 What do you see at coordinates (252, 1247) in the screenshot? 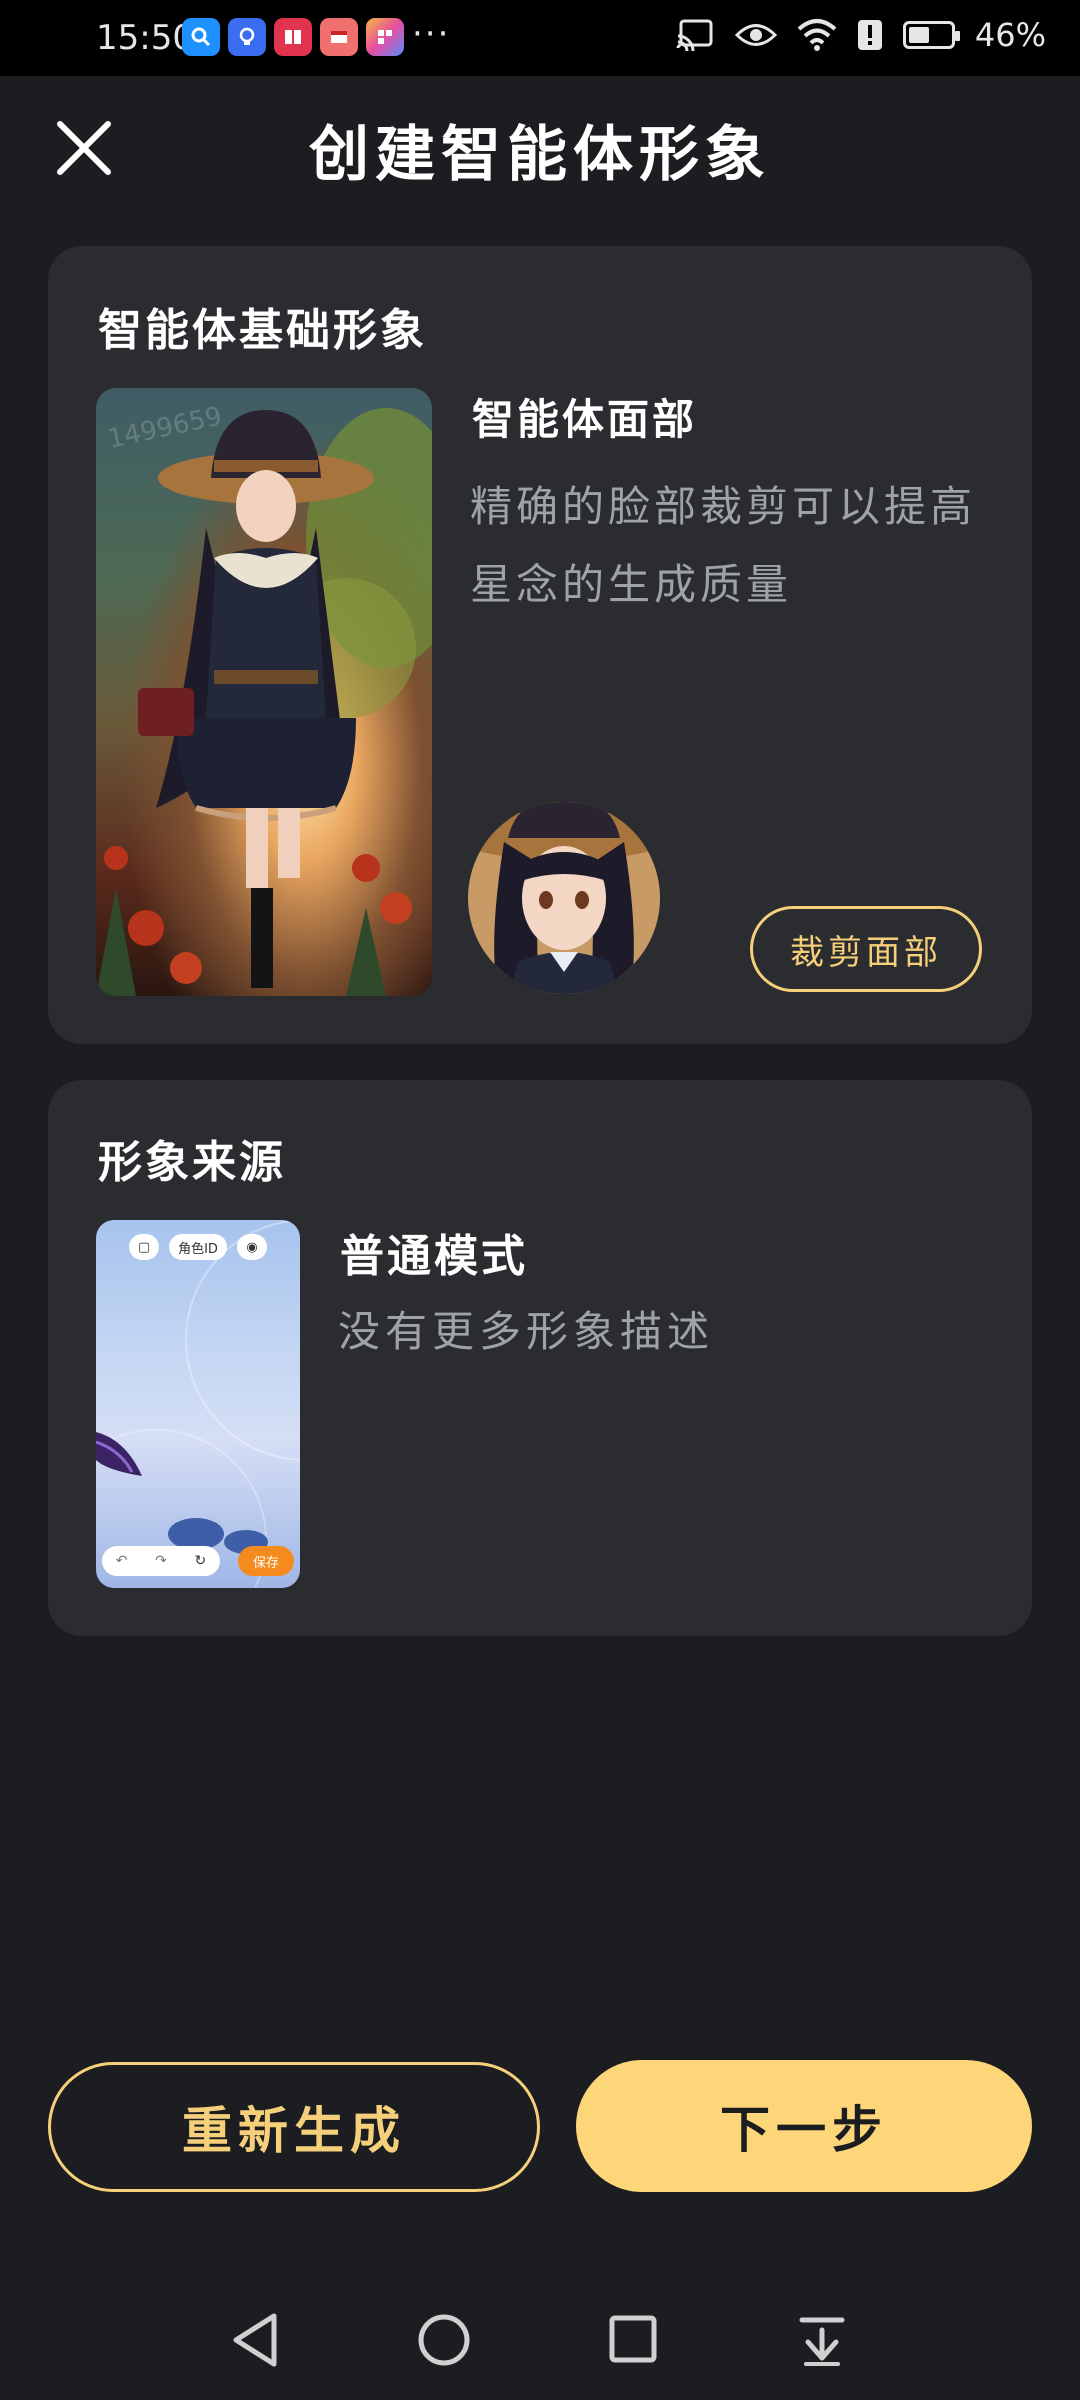
I see `thumb-camera-icon: ◉` at bounding box center [252, 1247].